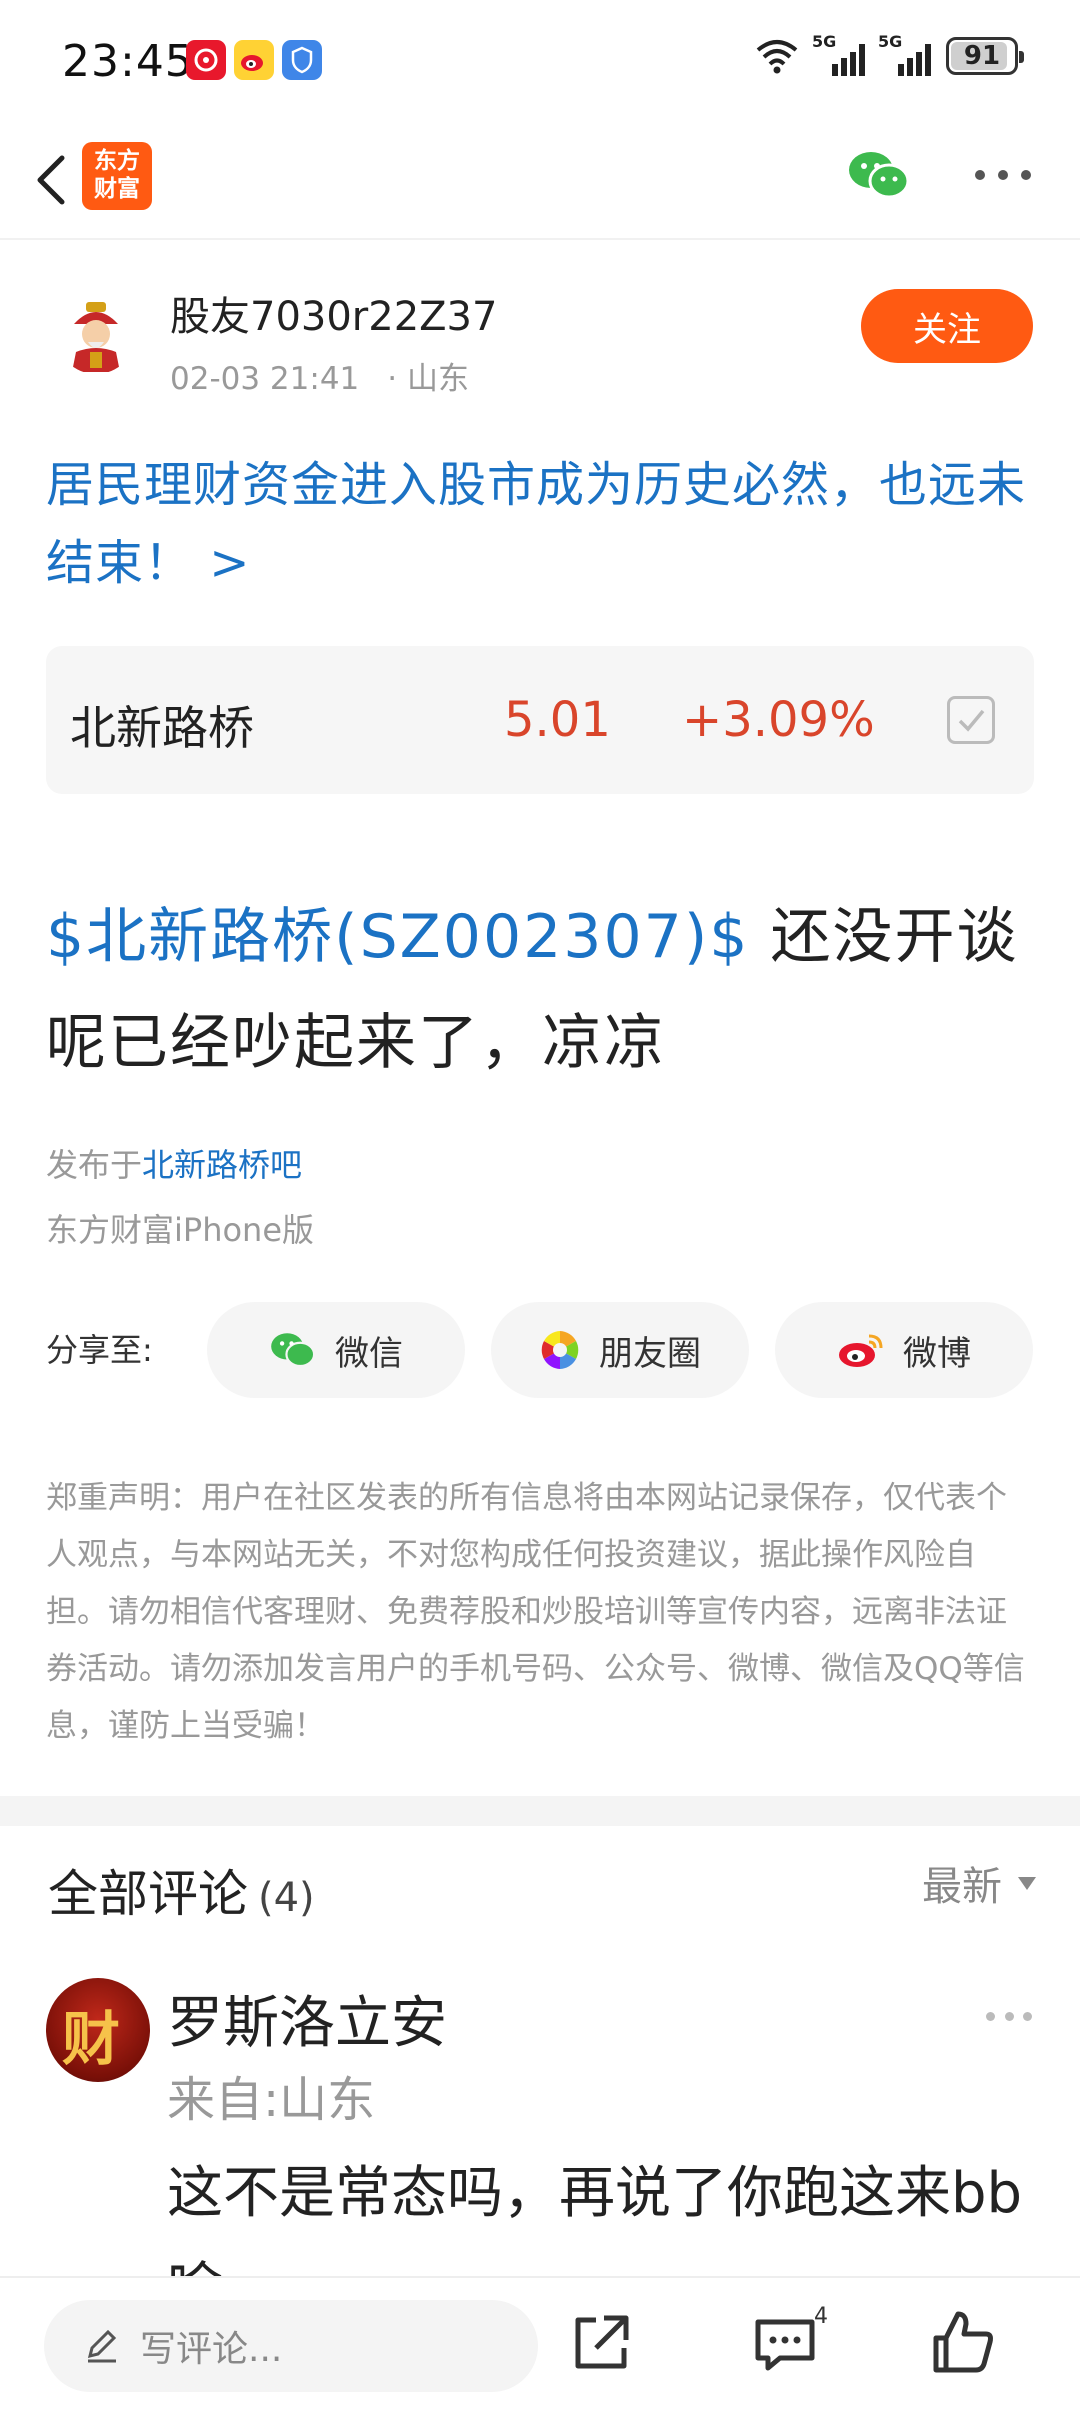  I want to click on forum-link: 北新路桥吧, so click(222, 1165).